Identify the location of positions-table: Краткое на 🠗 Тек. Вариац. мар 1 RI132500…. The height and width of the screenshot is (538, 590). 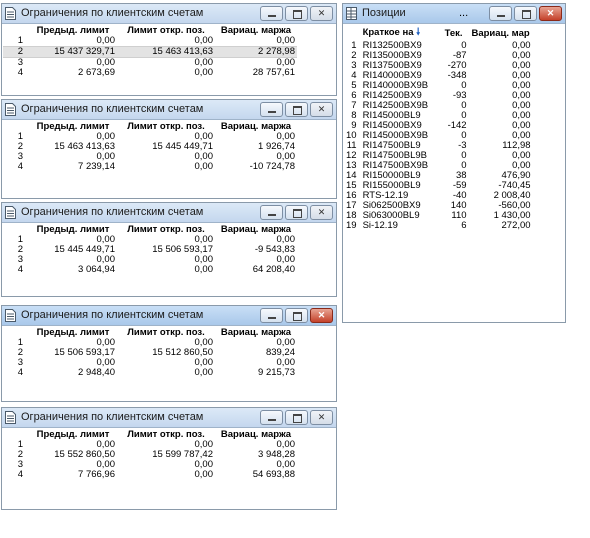
(438, 128).